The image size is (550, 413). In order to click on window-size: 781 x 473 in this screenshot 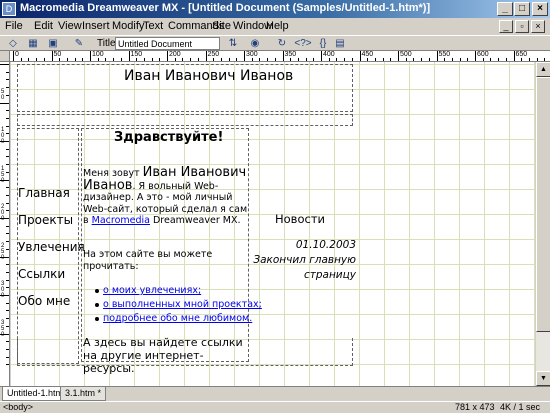, I will do `click(475, 407)`.